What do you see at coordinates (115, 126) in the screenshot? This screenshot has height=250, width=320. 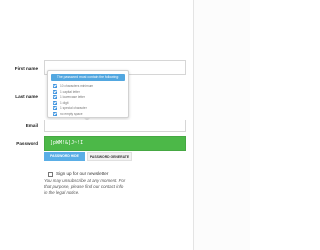 I see `email-field` at bounding box center [115, 126].